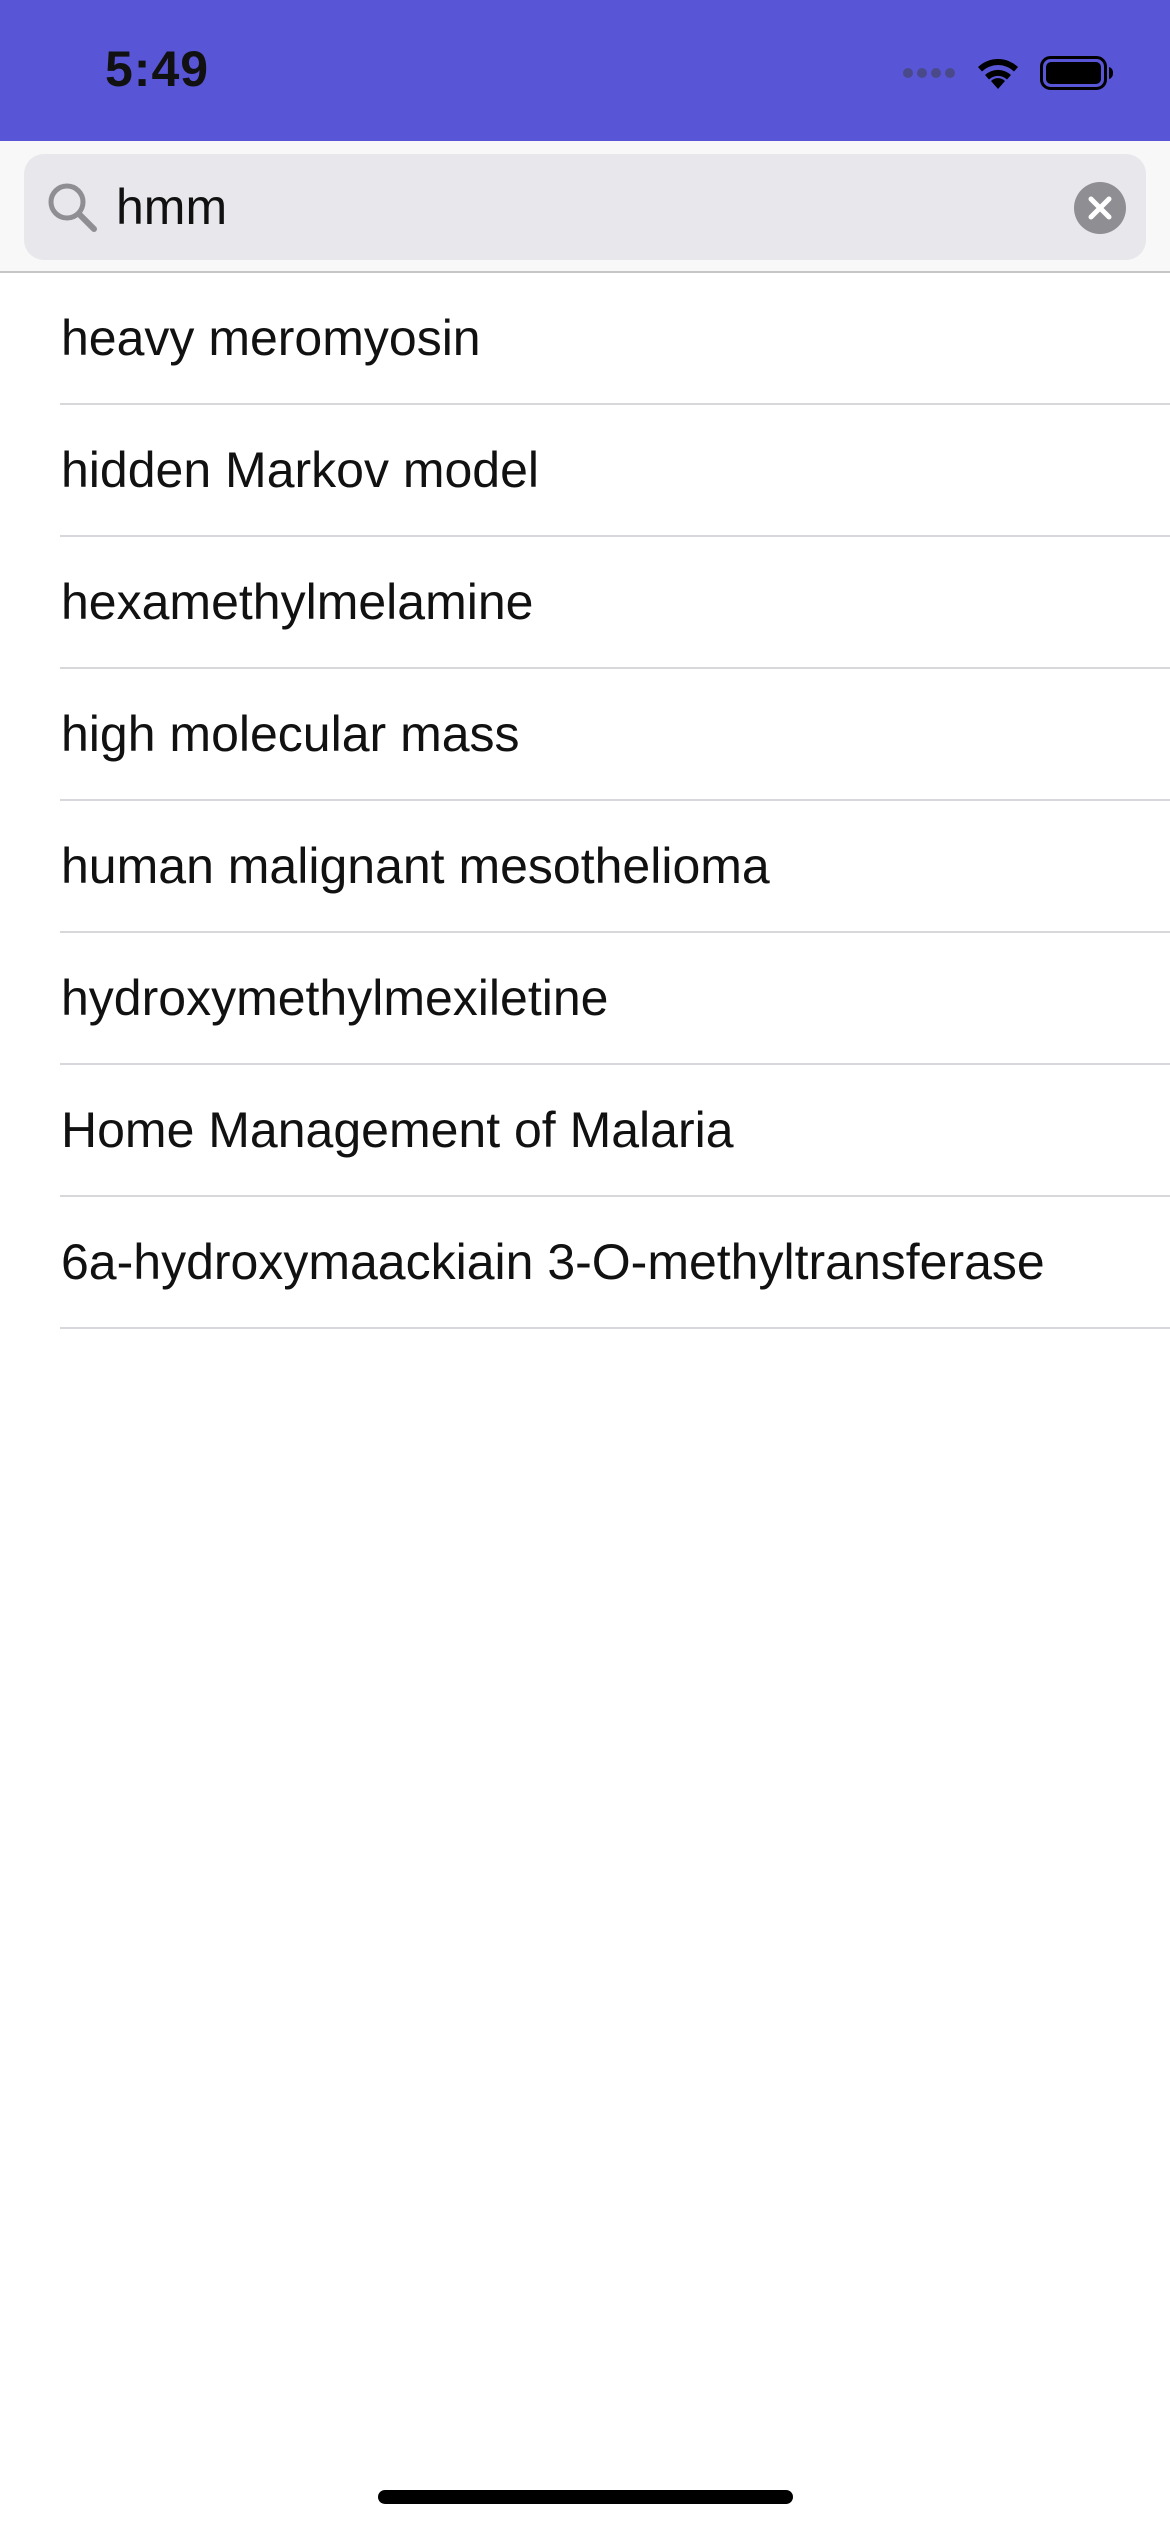 The width and height of the screenshot is (1170, 2532). I want to click on list-item: hydroxymethylmexiletine, so click(585, 999).